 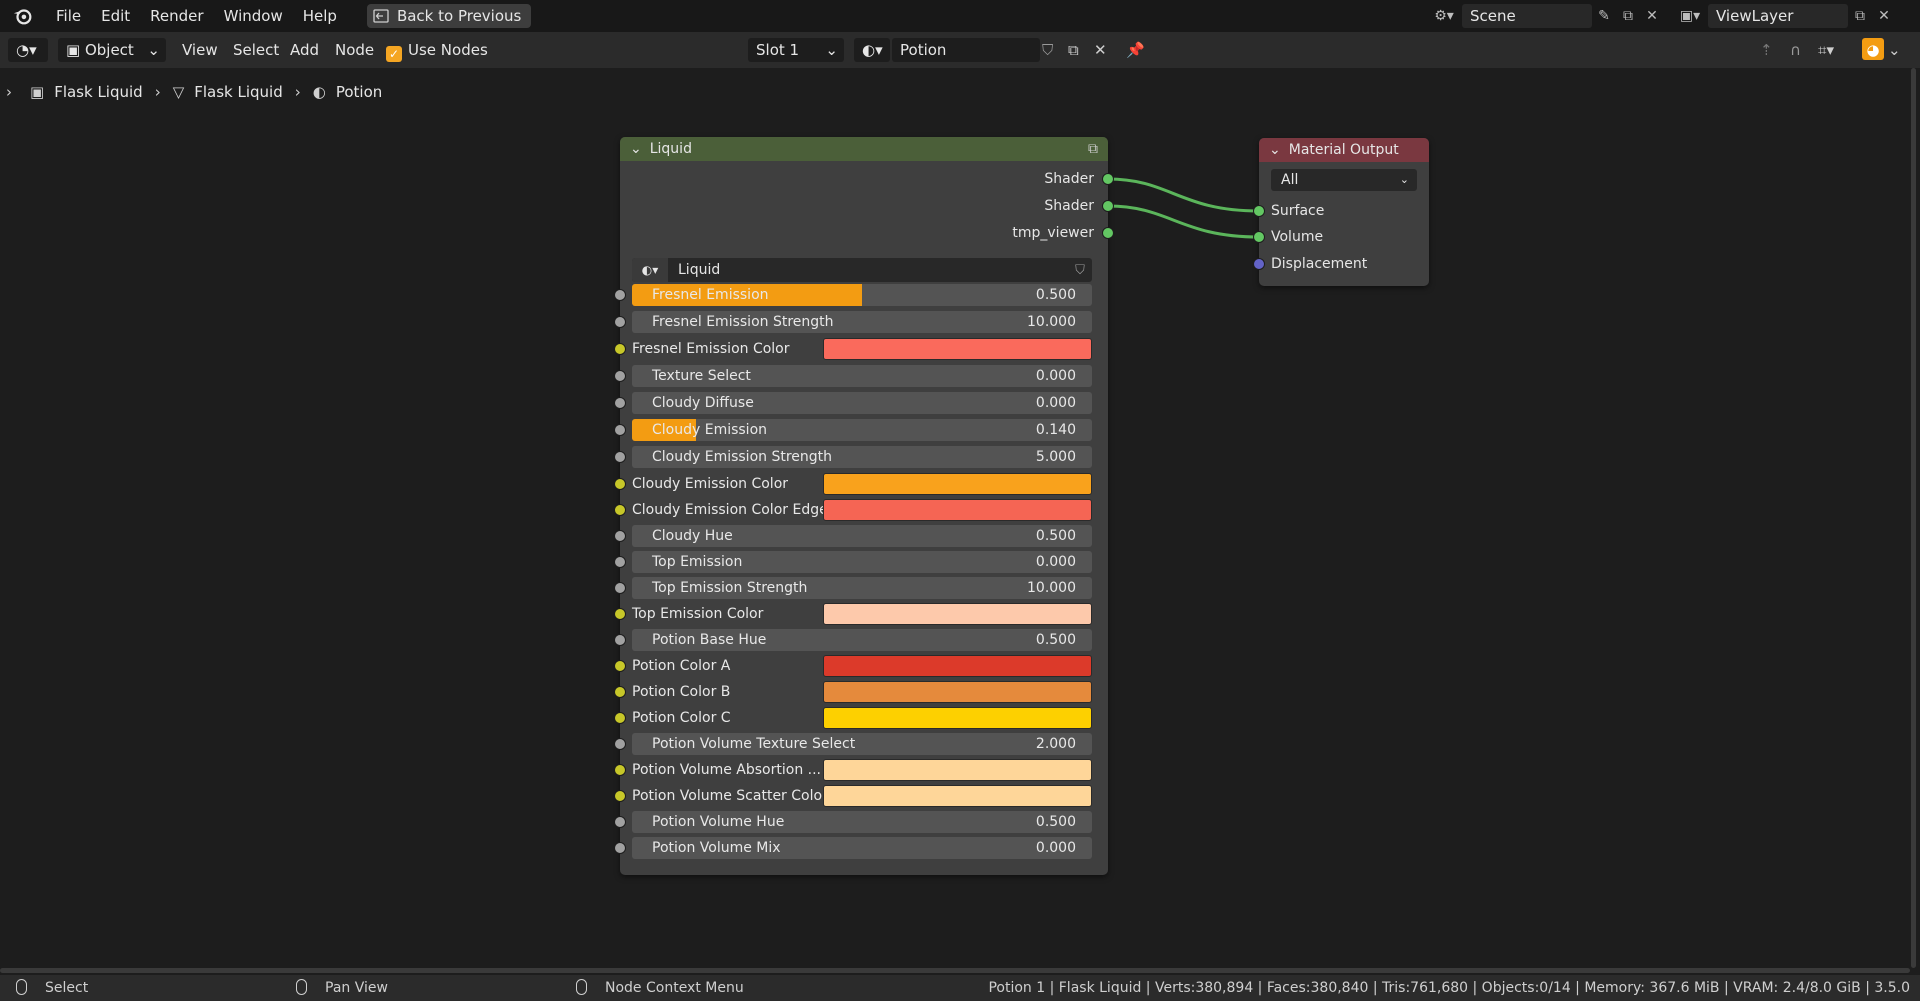 I want to click on node-group-name: Liquid, so click(x=868, y=270).